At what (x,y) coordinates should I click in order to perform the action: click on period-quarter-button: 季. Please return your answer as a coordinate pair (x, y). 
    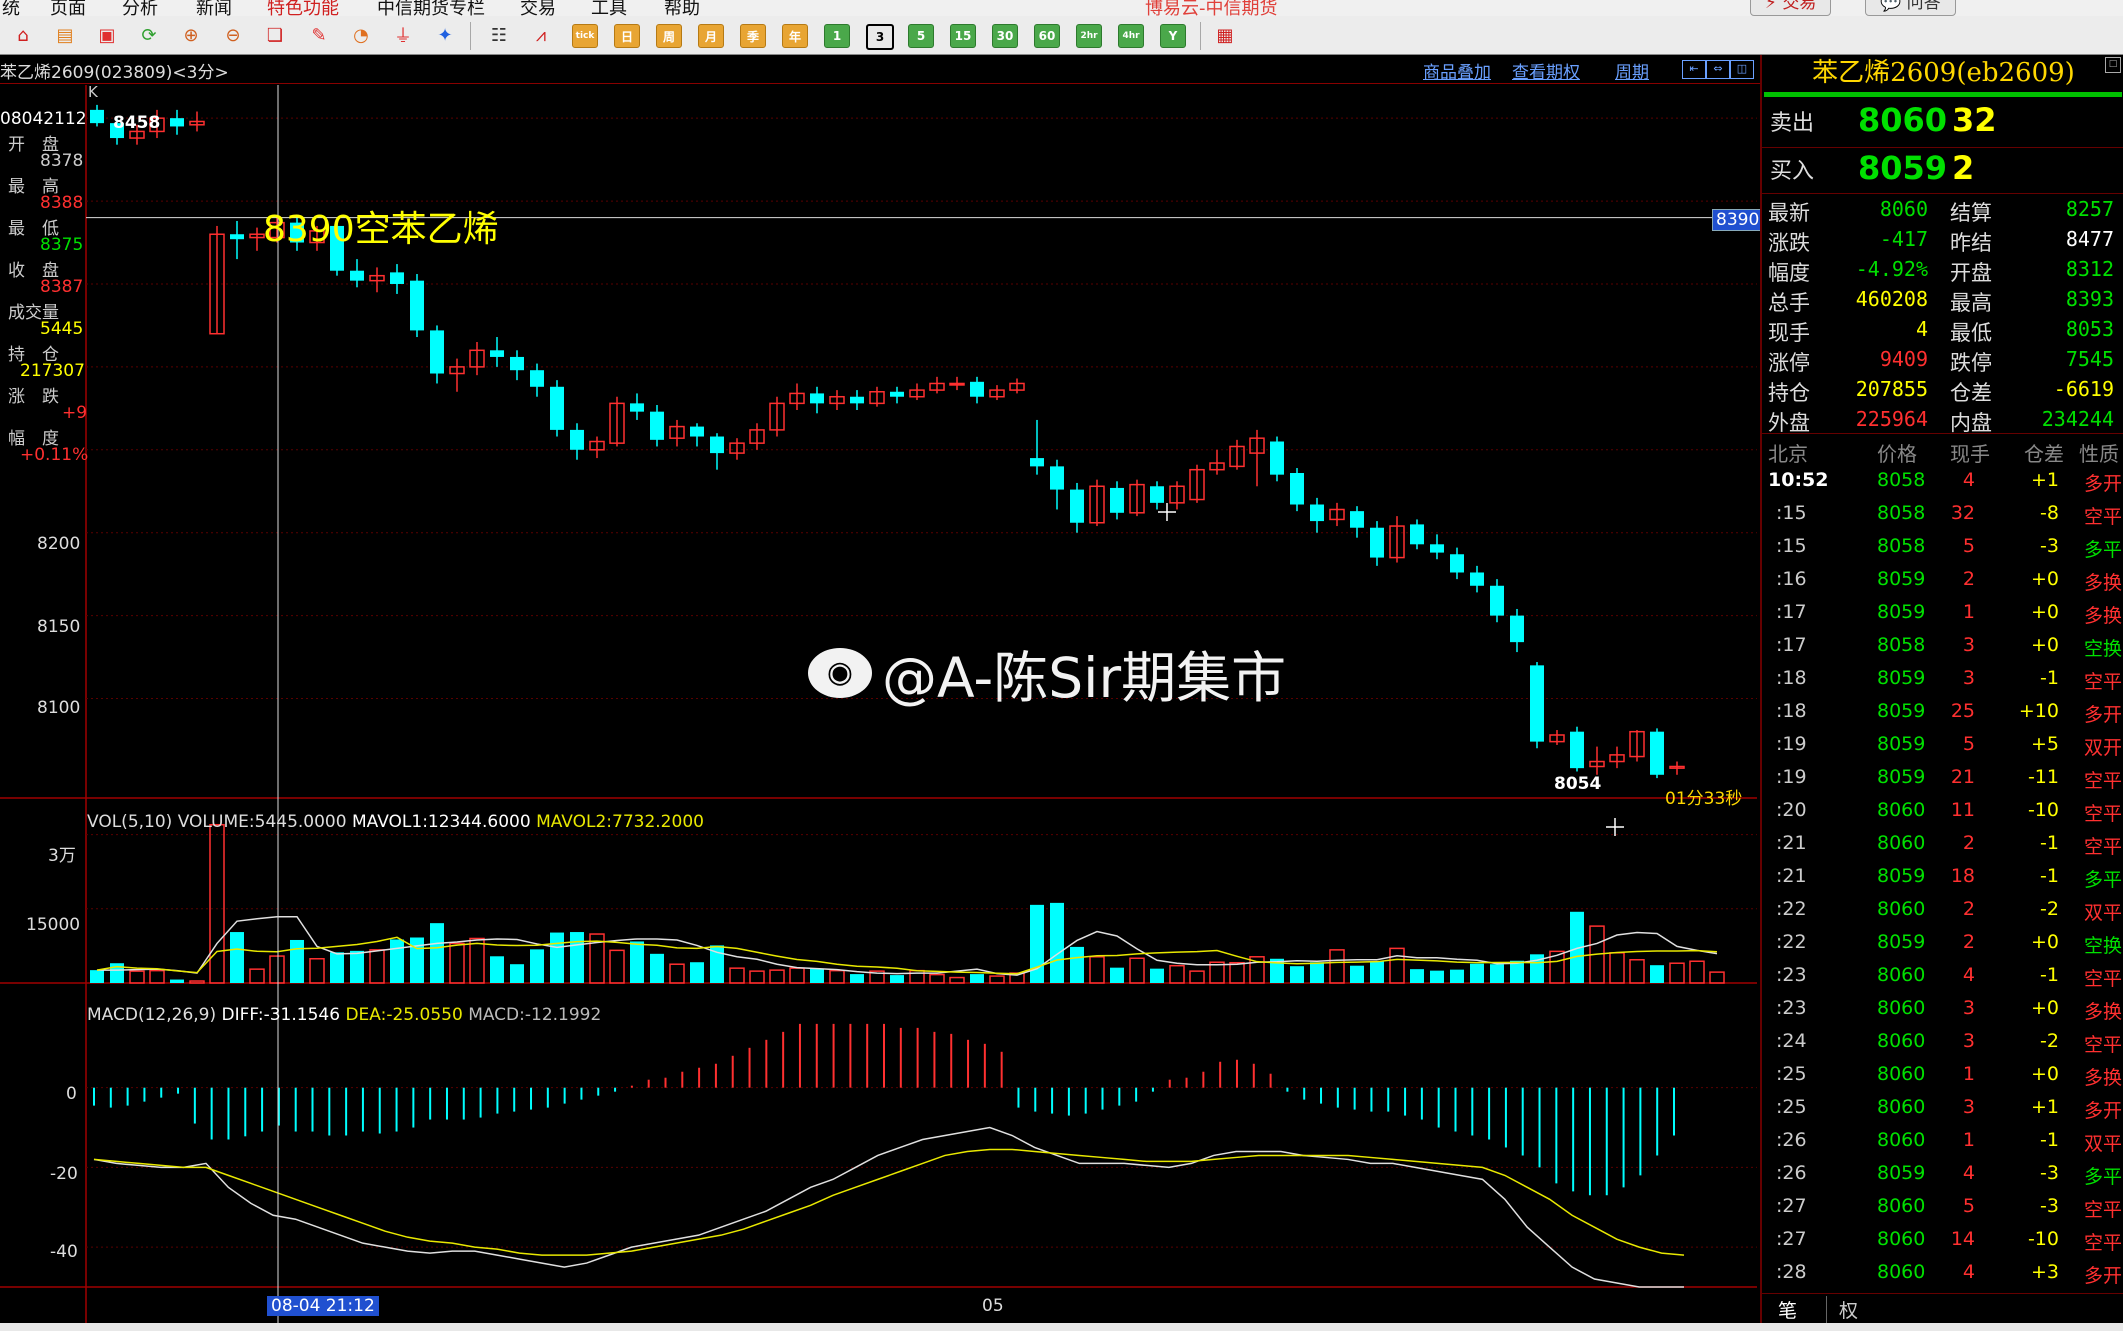
    Looking at the image, I should click on (753, 36).